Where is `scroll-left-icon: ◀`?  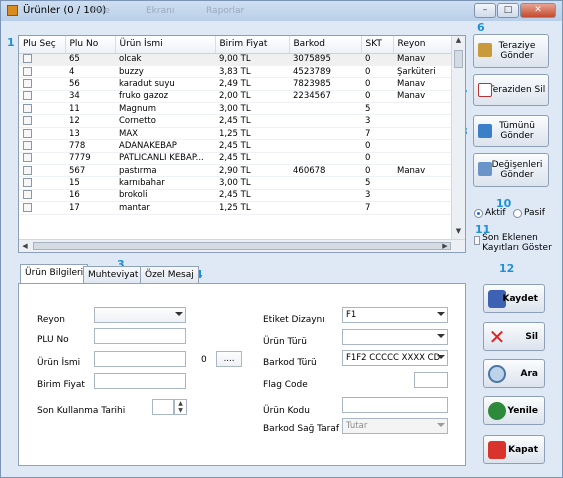 scroll-left-icon: ◀ is located at coordinates (25, 246).